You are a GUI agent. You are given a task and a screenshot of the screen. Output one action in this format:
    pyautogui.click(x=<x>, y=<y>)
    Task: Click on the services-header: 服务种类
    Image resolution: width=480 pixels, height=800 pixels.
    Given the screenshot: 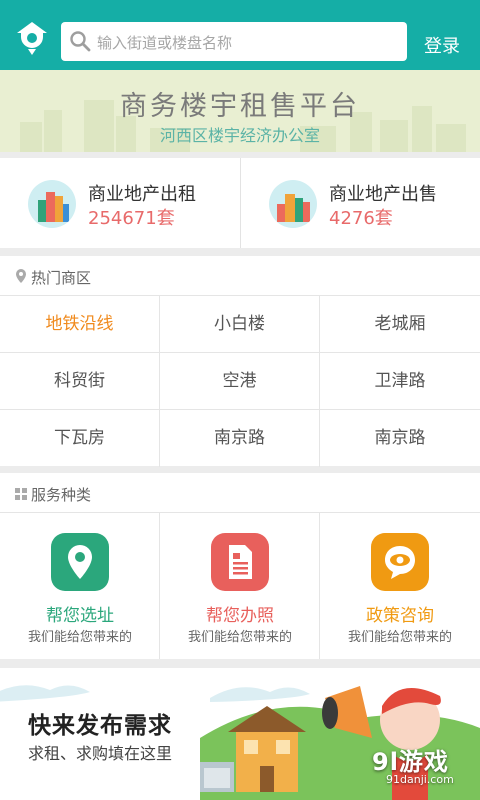 What is the action you would take?
    pyautogui.click(x=240, y=493)
    